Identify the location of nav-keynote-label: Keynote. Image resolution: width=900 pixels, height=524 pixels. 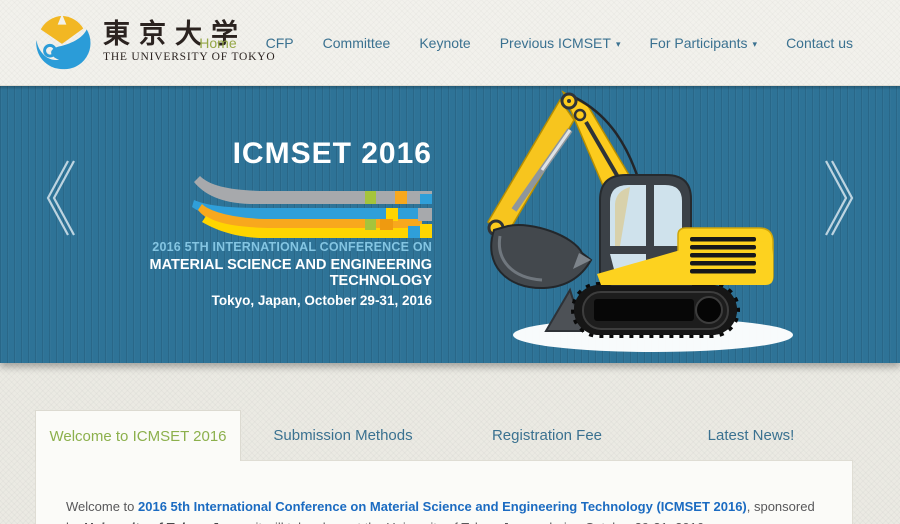
(445, 43).